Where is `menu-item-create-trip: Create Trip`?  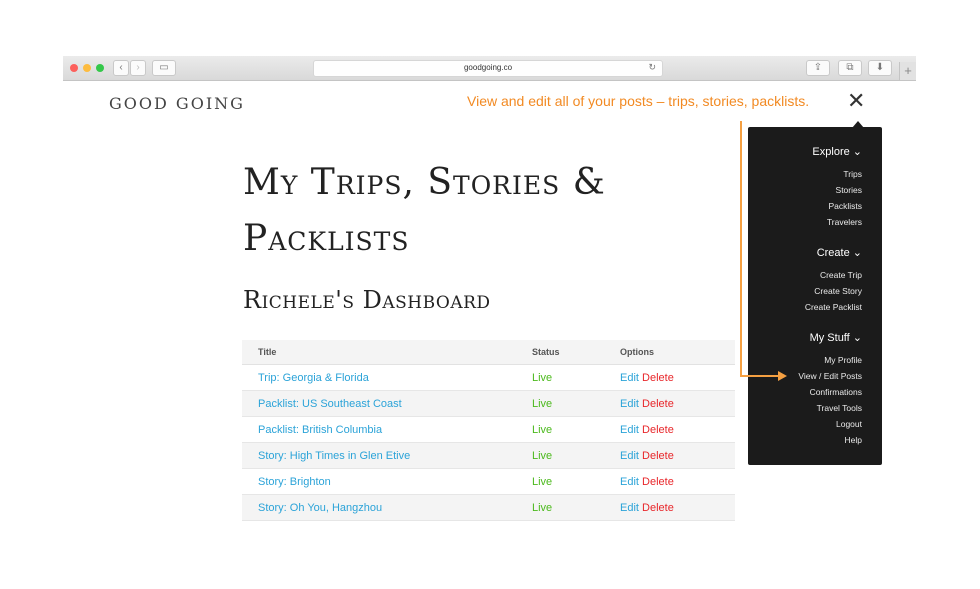
menu-item-create-trip: Create Trip is located at coordinates (841, 275).